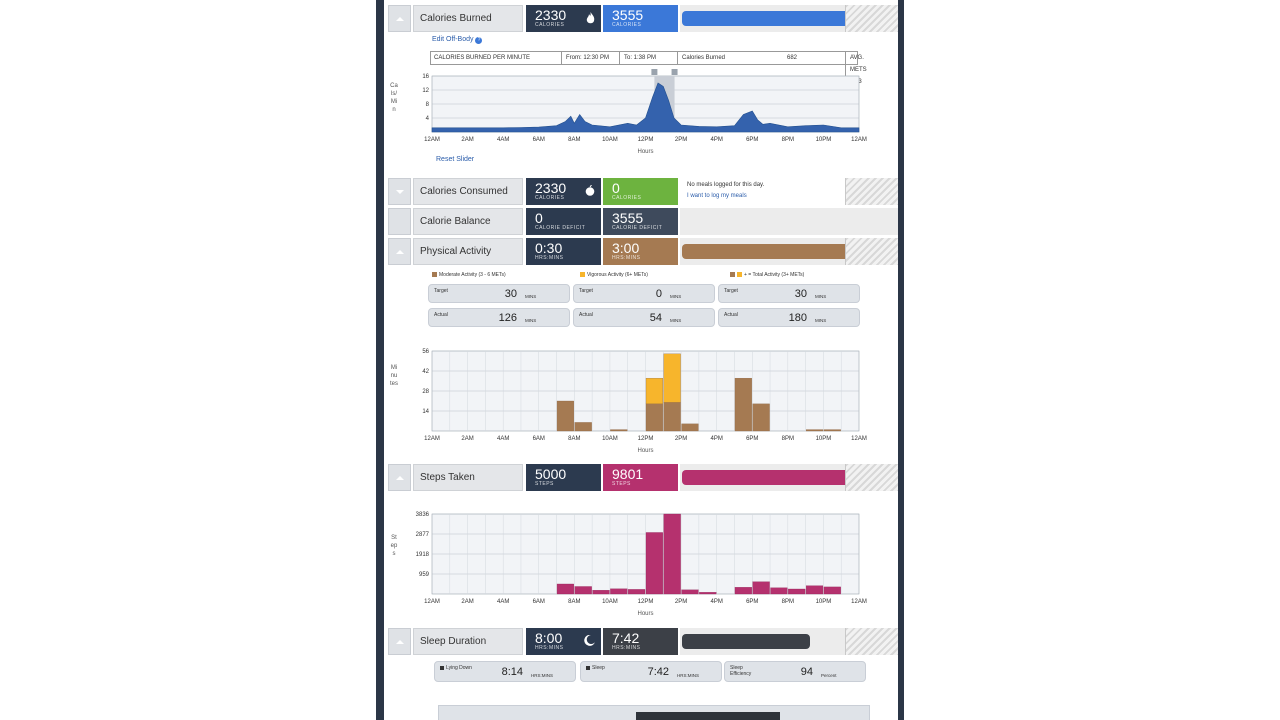 The height and width of the screenshot is (720, 1280). I want to click on legend-moderate: Moderate Activity (3 - 6 METs), so click(469, 275).